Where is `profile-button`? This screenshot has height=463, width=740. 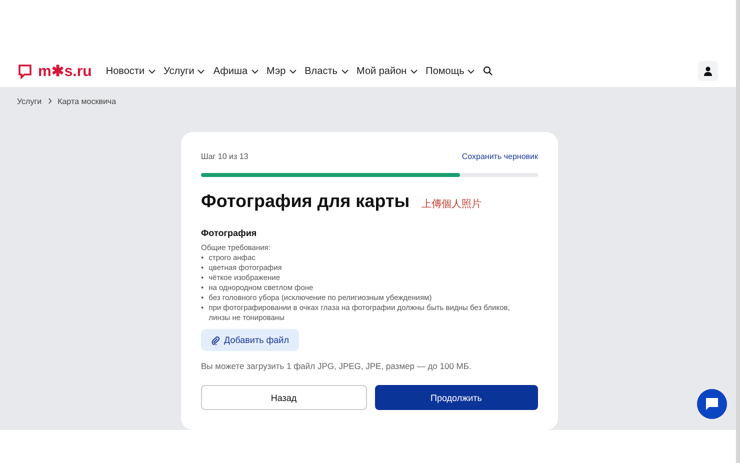 profile-button is located at coordinates (708, 71).